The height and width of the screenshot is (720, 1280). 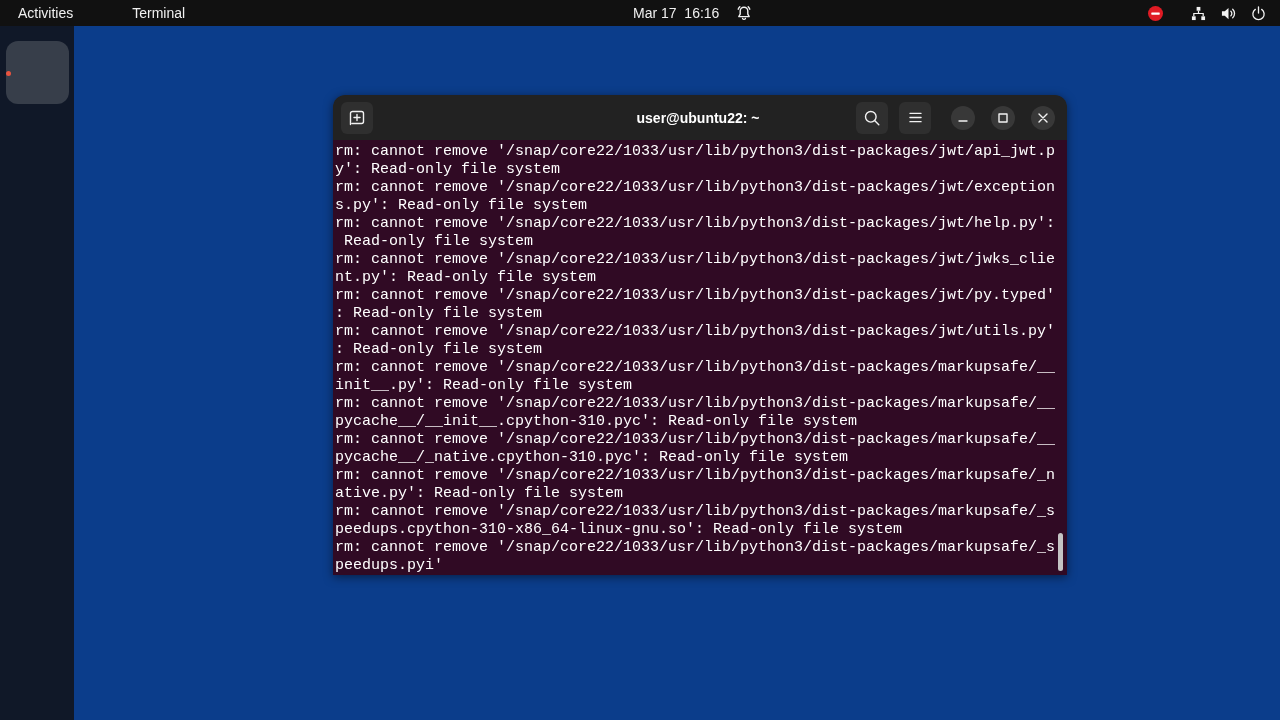 What do you see at coordinates (461, 206) in the screenshot?
I see `output-line: s.py': Read-only file system` at bounding box center [461, 206].